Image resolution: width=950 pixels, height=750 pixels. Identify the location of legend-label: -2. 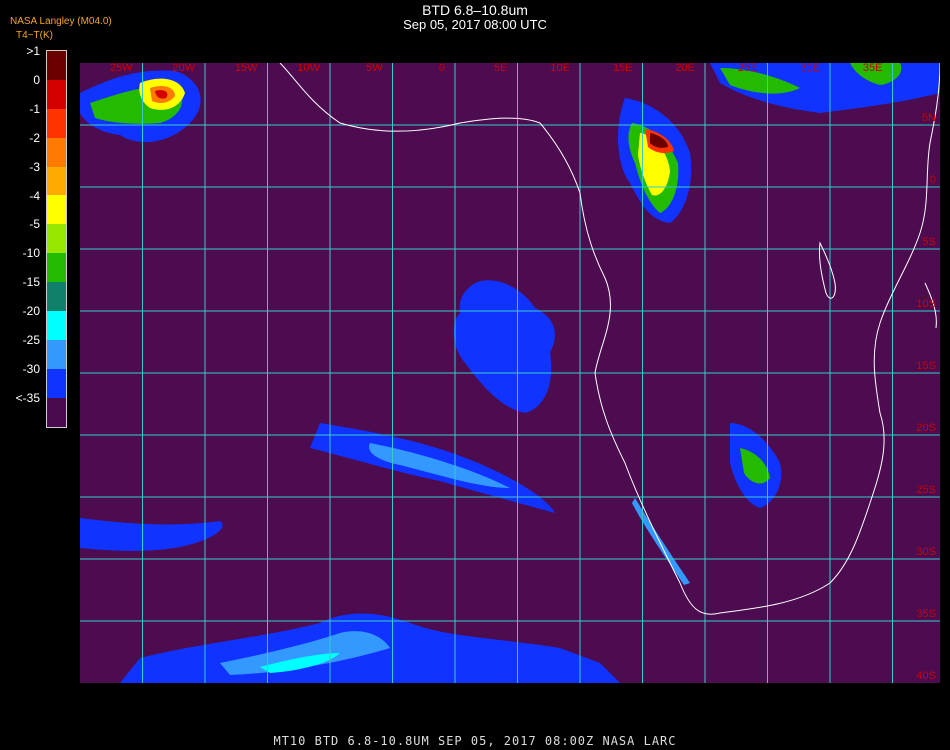
(34, 137).